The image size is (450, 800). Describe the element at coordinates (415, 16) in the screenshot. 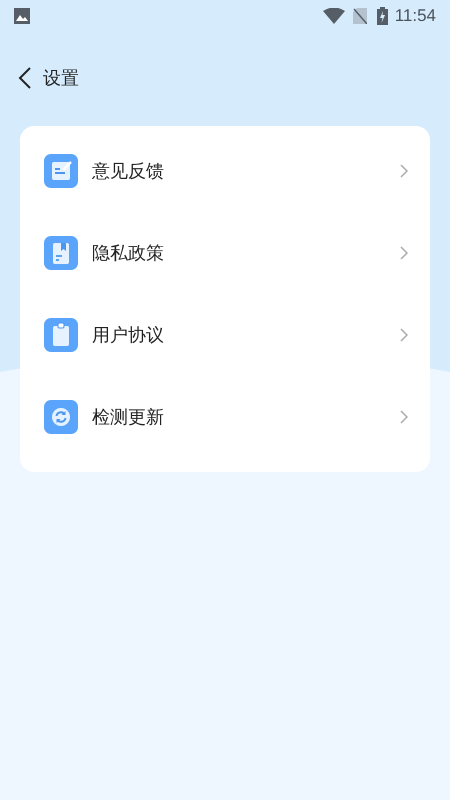

I see `status-time: 11:54` at that location.